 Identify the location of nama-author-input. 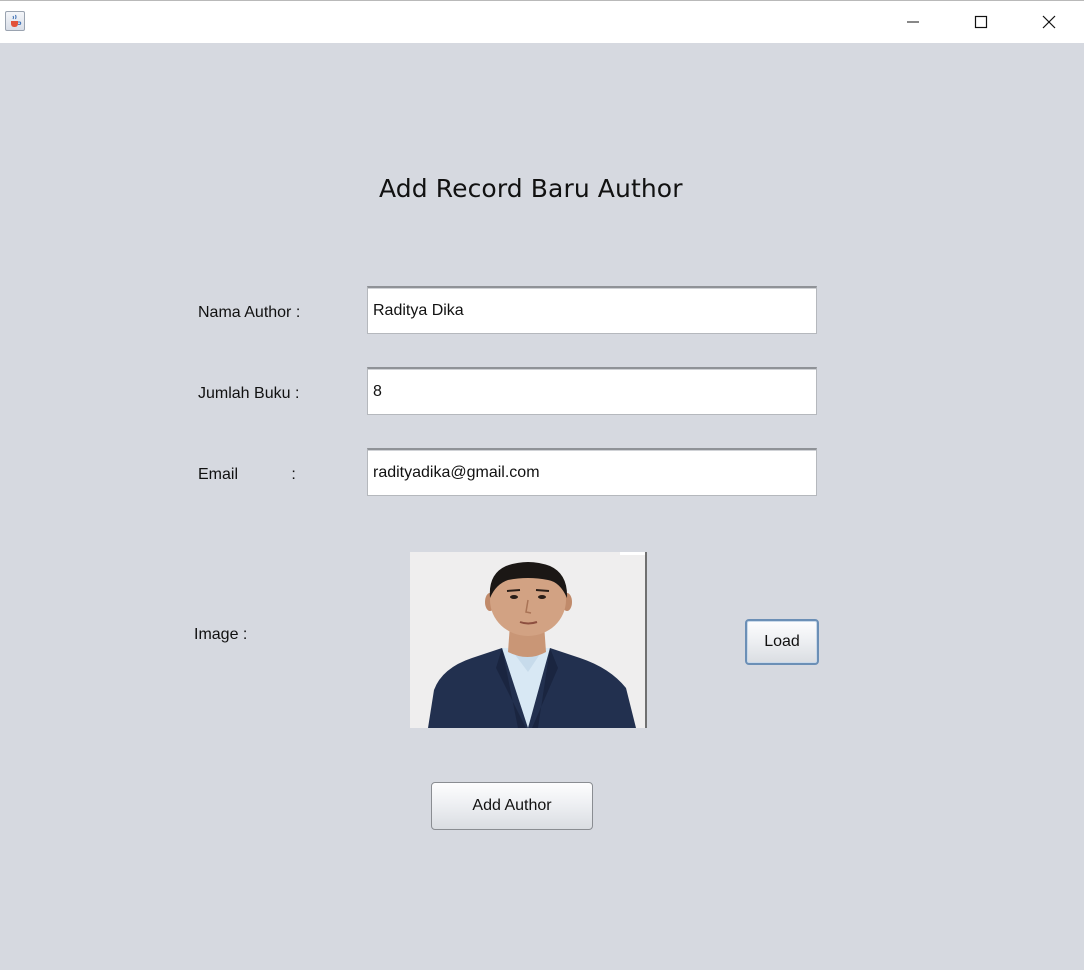
(592, 310).